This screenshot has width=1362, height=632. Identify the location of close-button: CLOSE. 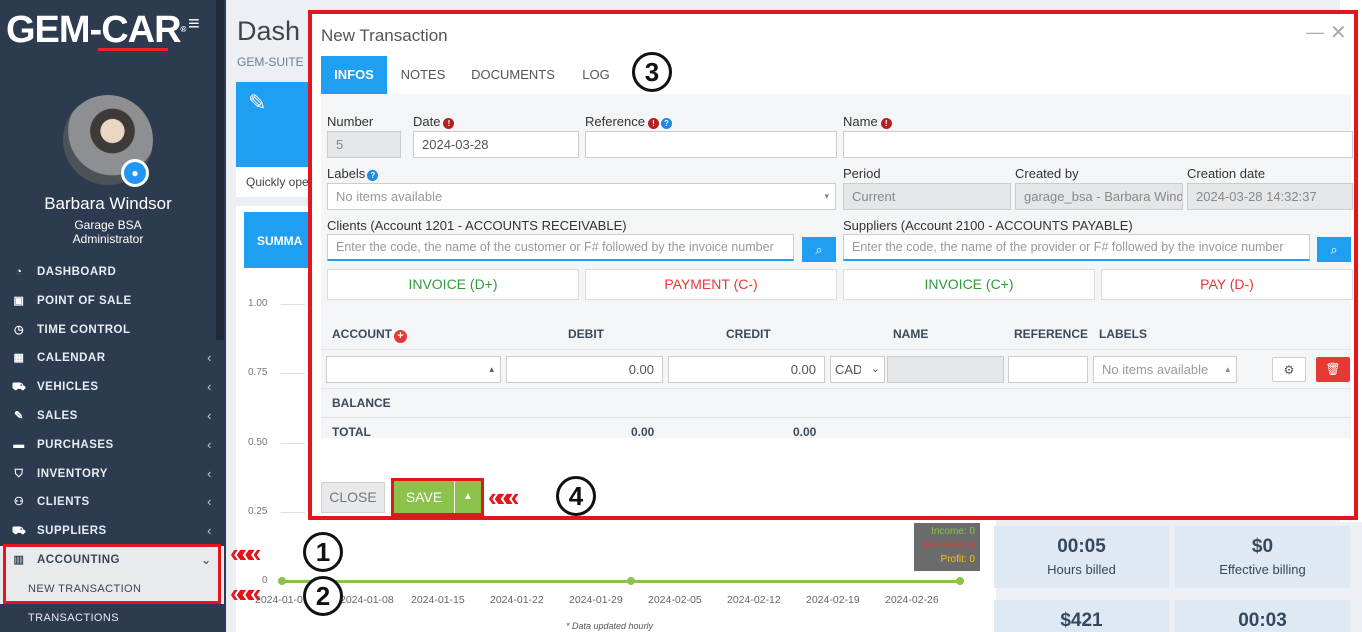
(353, 497).